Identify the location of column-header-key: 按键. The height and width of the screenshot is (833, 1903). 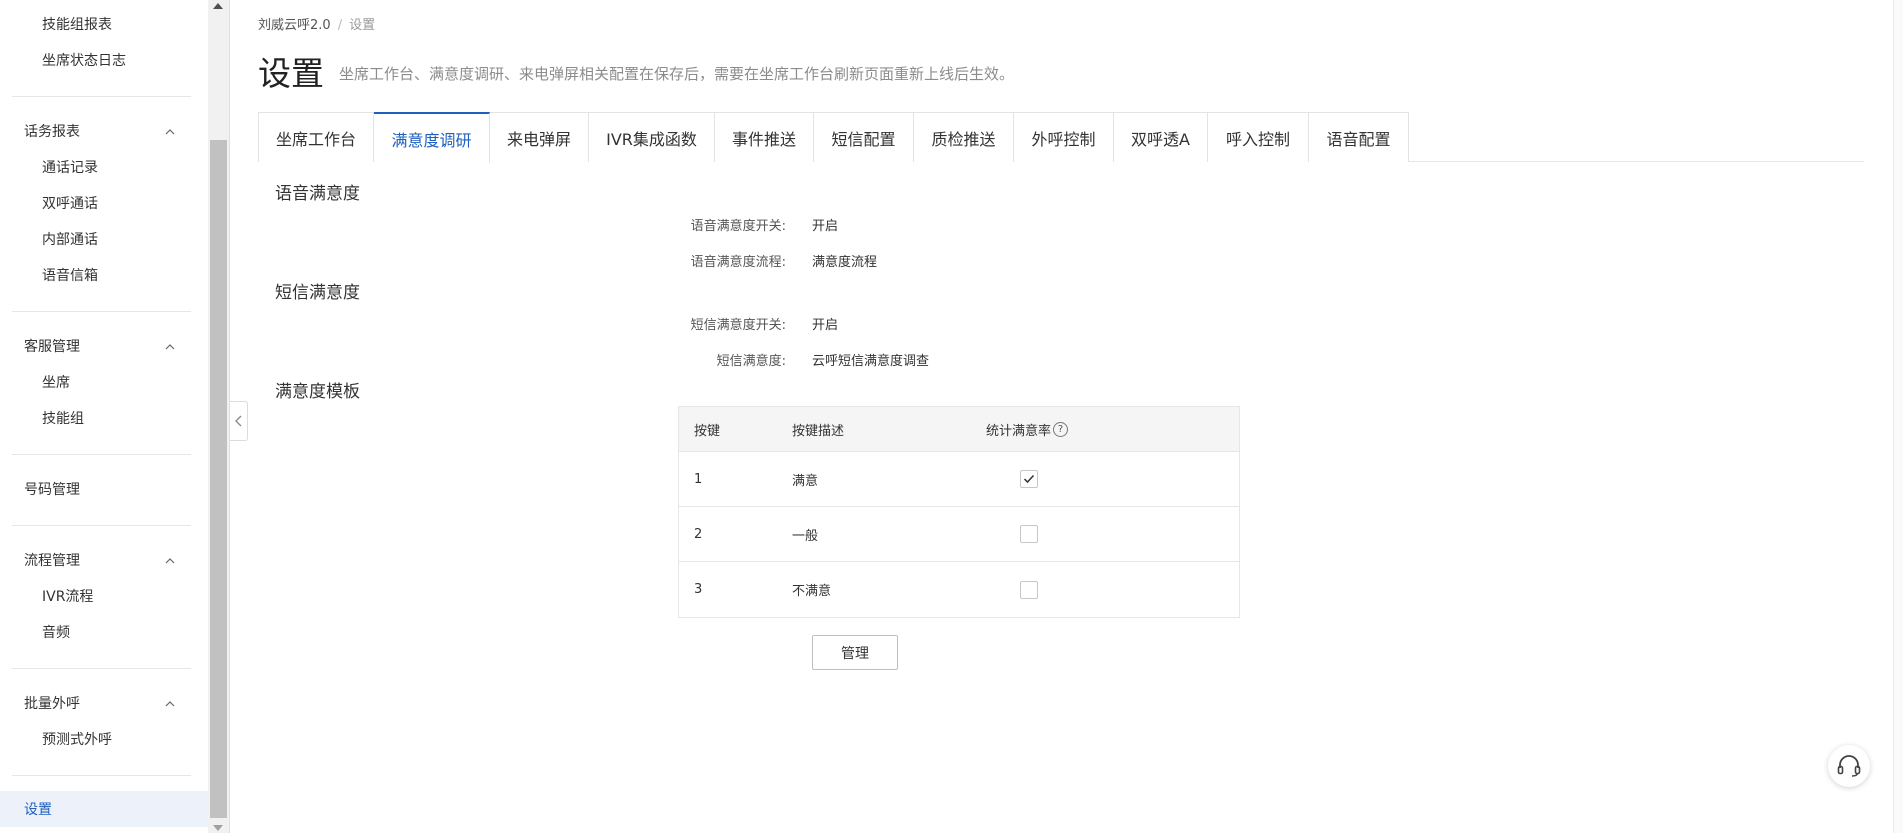
(707, 431).